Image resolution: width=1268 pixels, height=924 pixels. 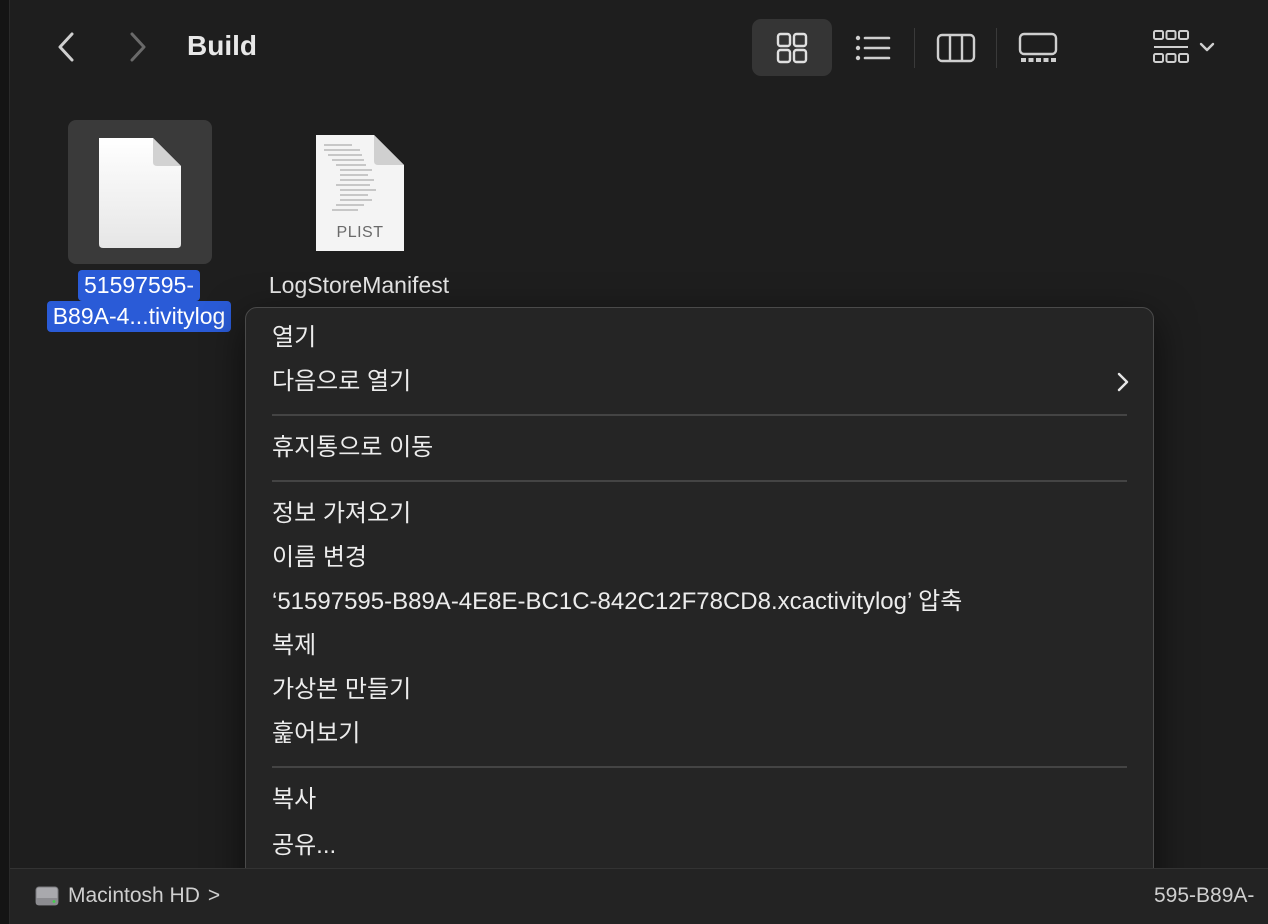 I want to click on column-view-button, so click(x=956, y=47).